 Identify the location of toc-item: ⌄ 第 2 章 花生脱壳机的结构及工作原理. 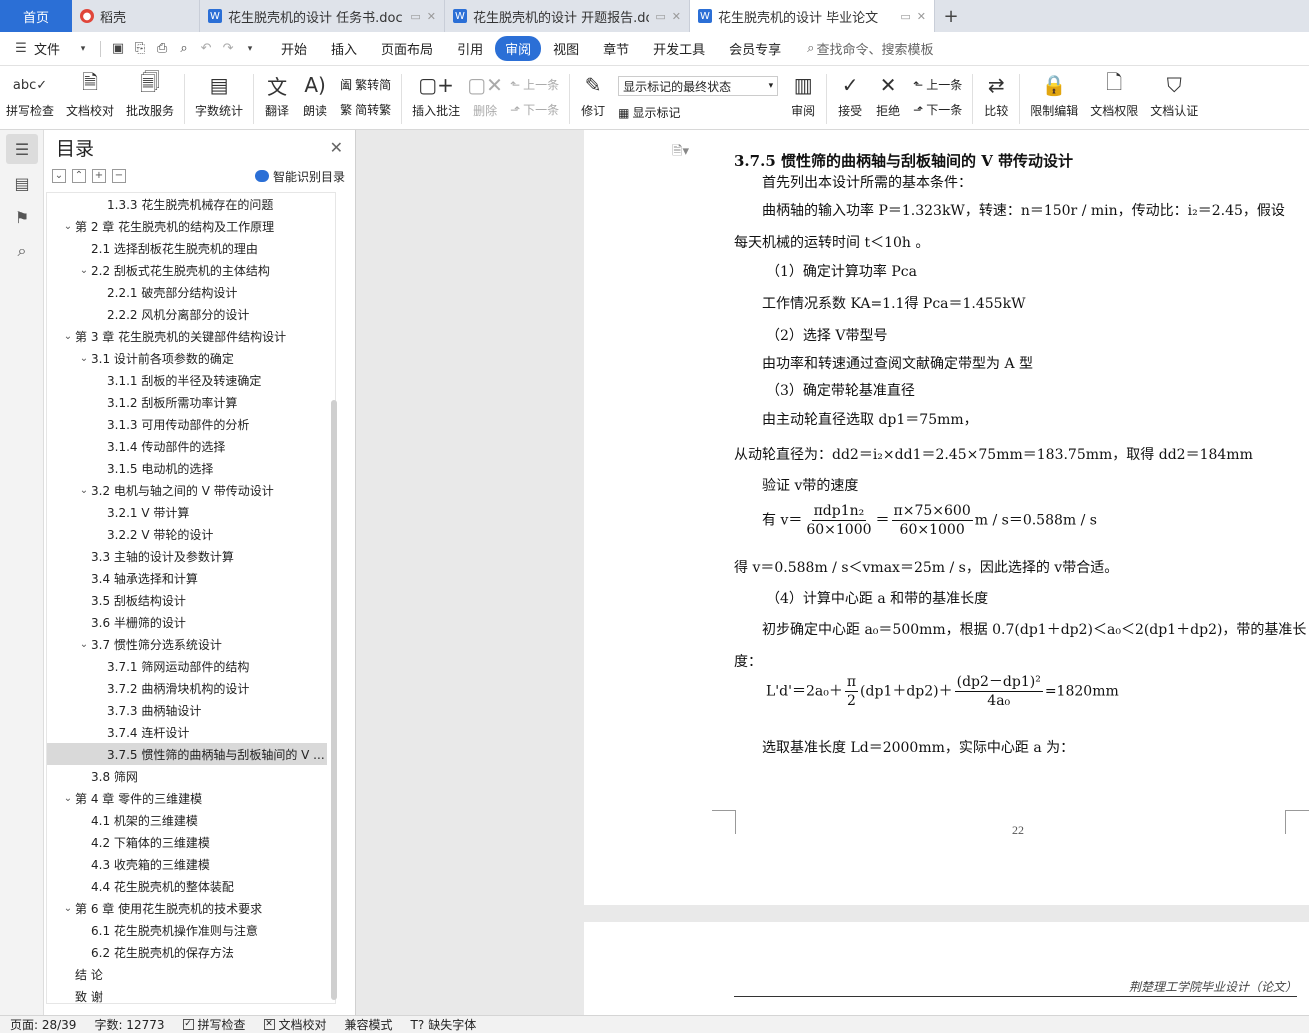
(191, 226).